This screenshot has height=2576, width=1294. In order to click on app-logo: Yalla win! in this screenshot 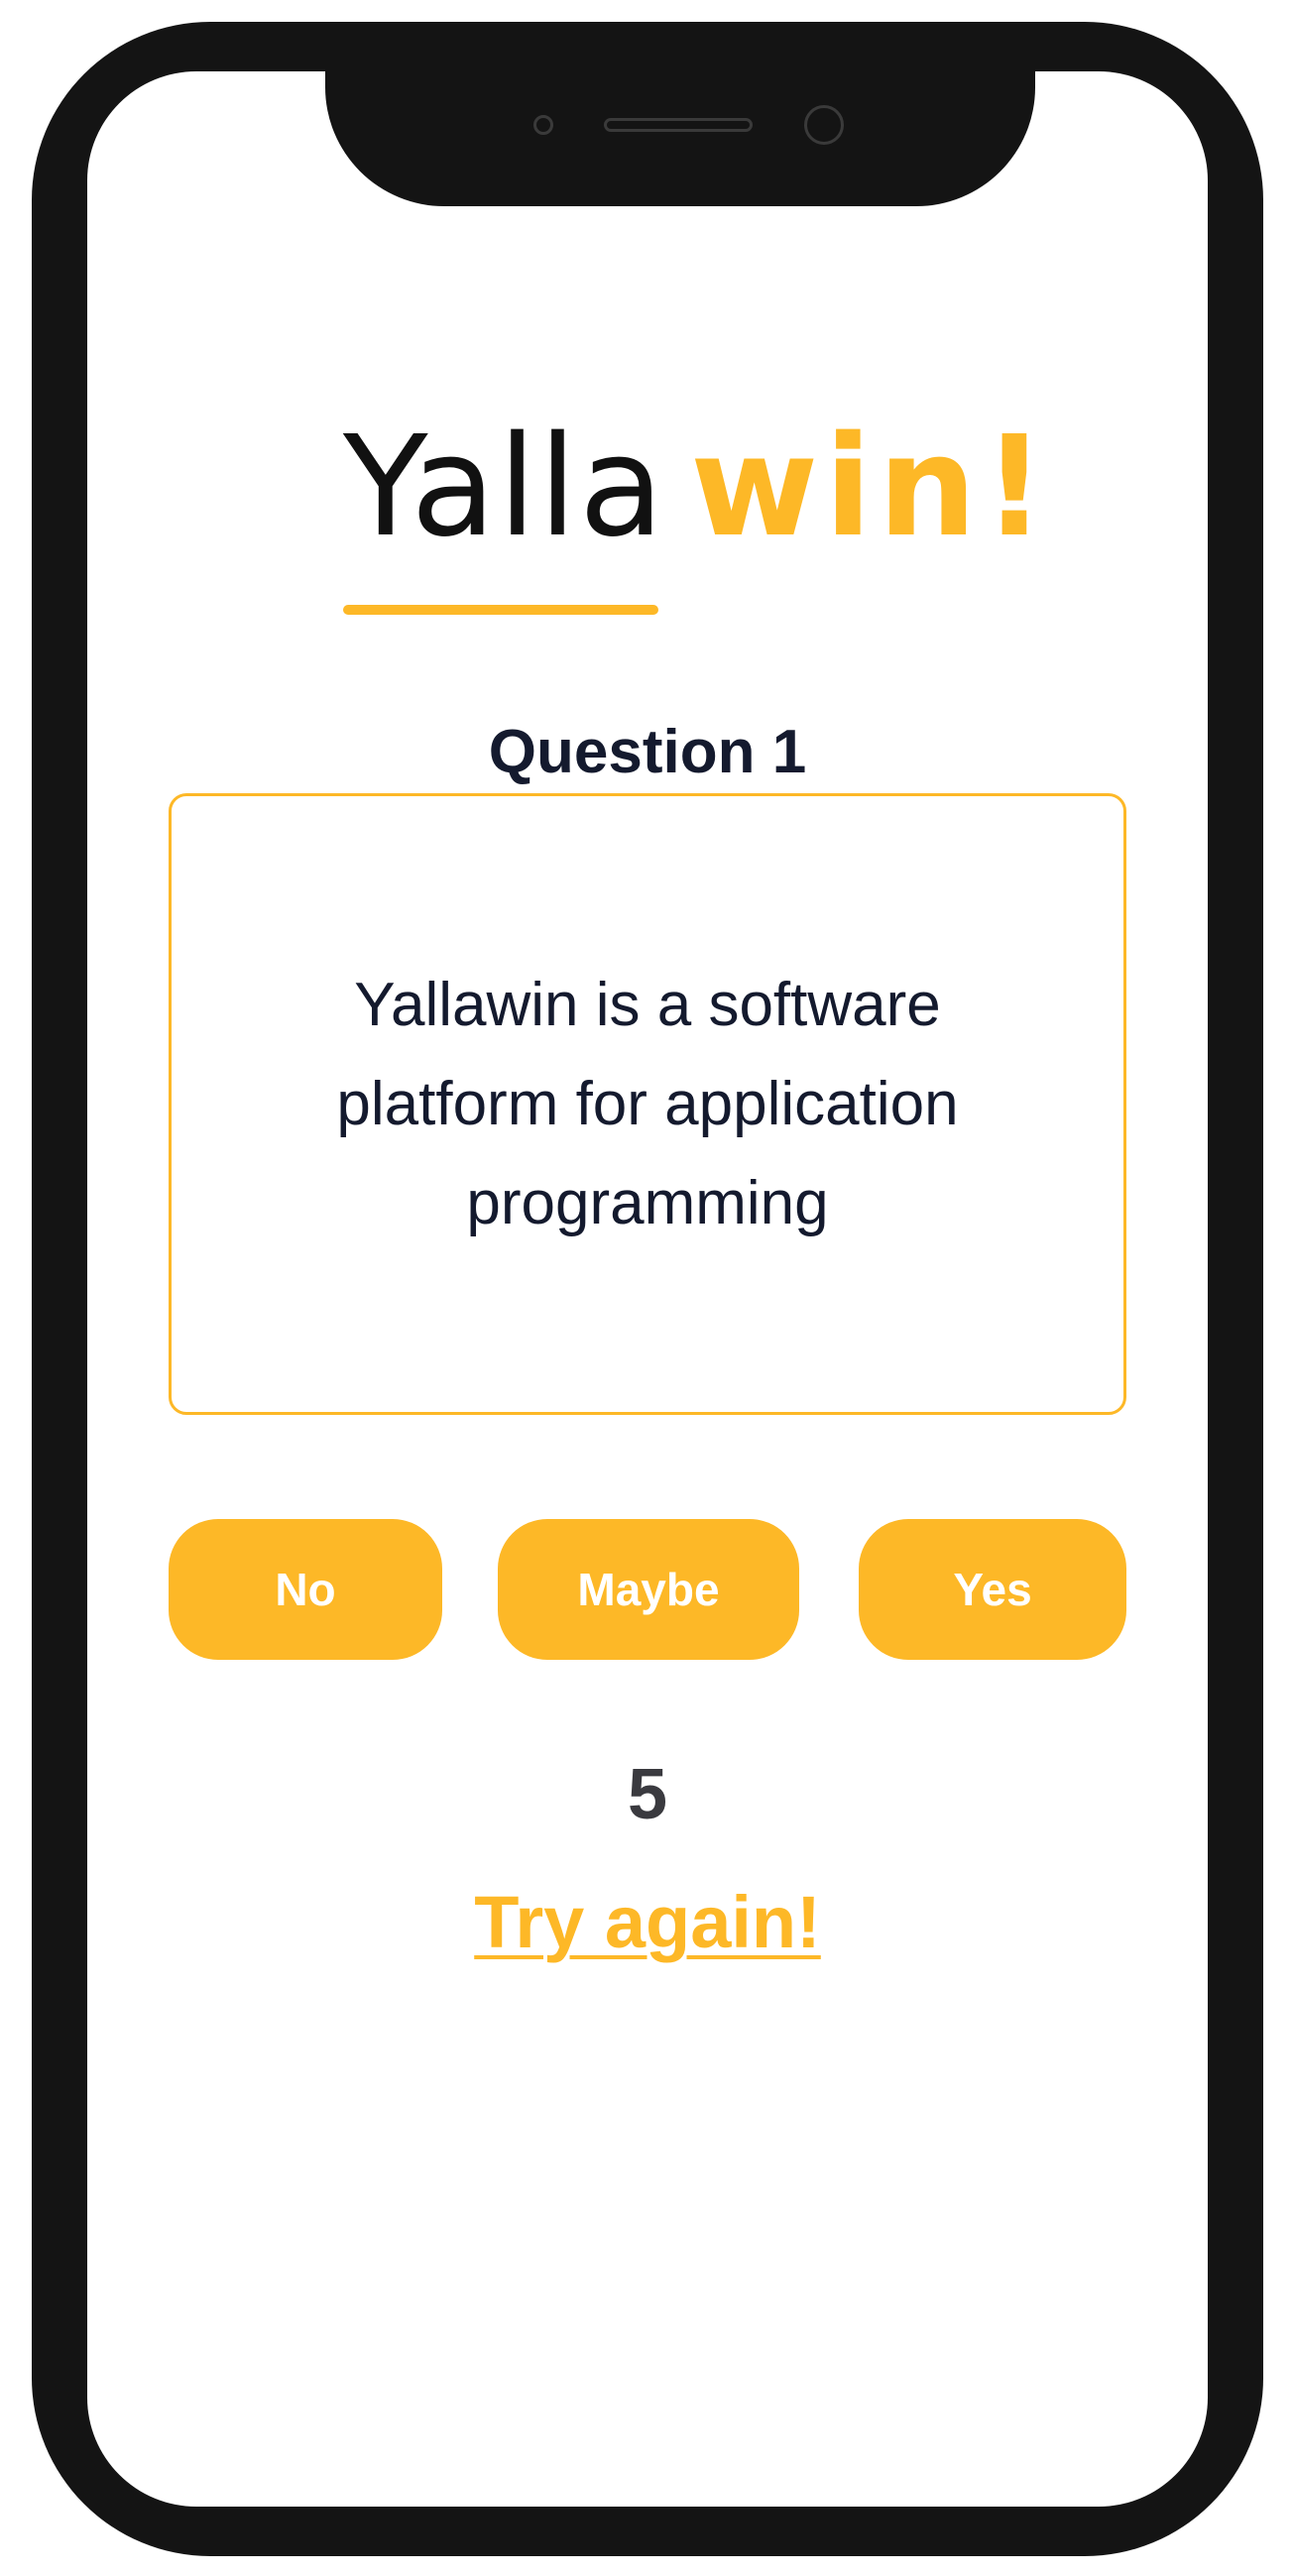, I will do `click(647, 517)`.